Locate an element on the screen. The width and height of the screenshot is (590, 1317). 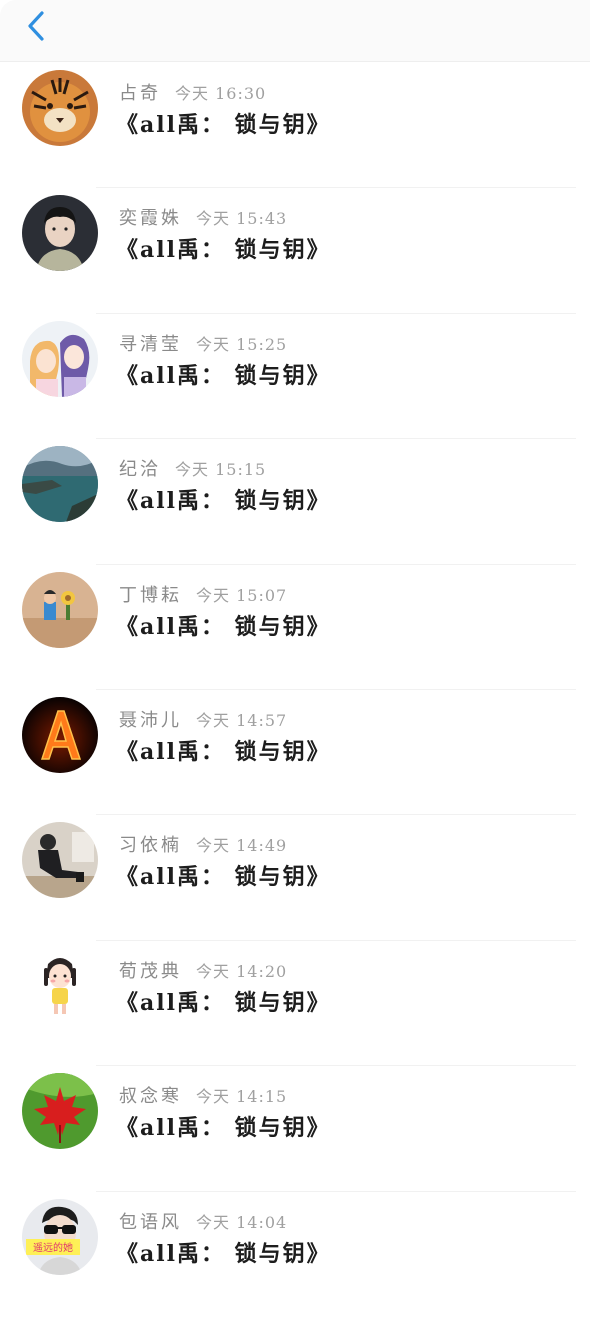
list-item: 聂沛儿 今天 14:57 《all禹： 锁与钥》 is located at coordinates (295, 753).